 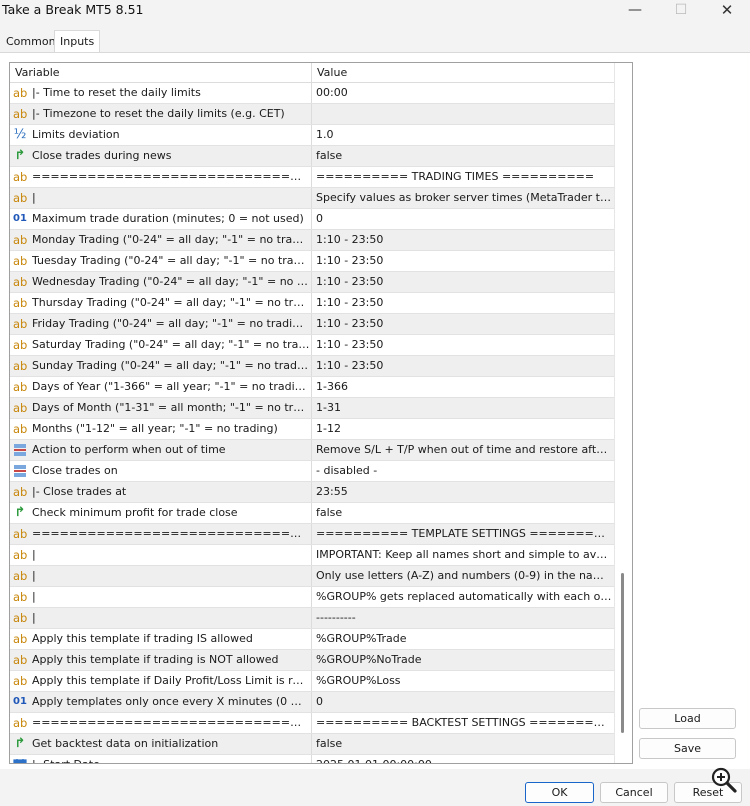 I want to click on save-button: Save, so click(x=687, y=748).